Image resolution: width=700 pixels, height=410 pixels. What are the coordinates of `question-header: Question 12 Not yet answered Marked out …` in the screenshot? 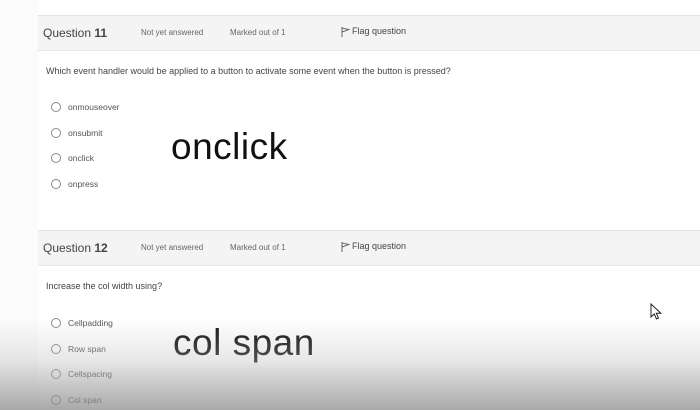 It's located at (369, 248).